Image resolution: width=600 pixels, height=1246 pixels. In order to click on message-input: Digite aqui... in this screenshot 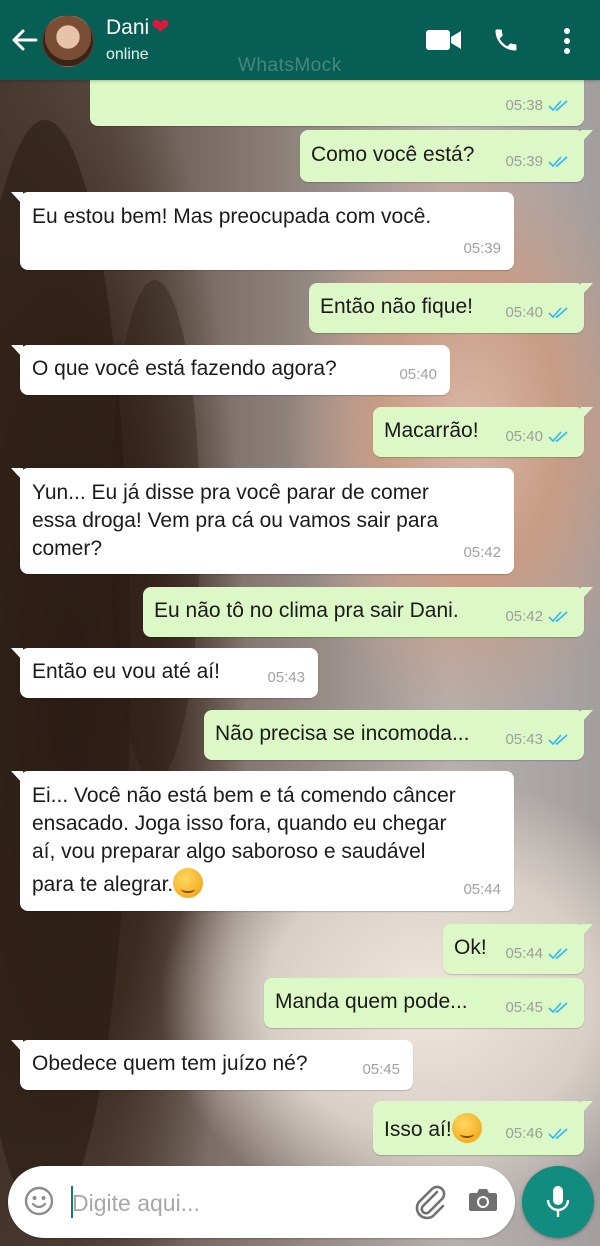, I will do `click(136, 1203)`.